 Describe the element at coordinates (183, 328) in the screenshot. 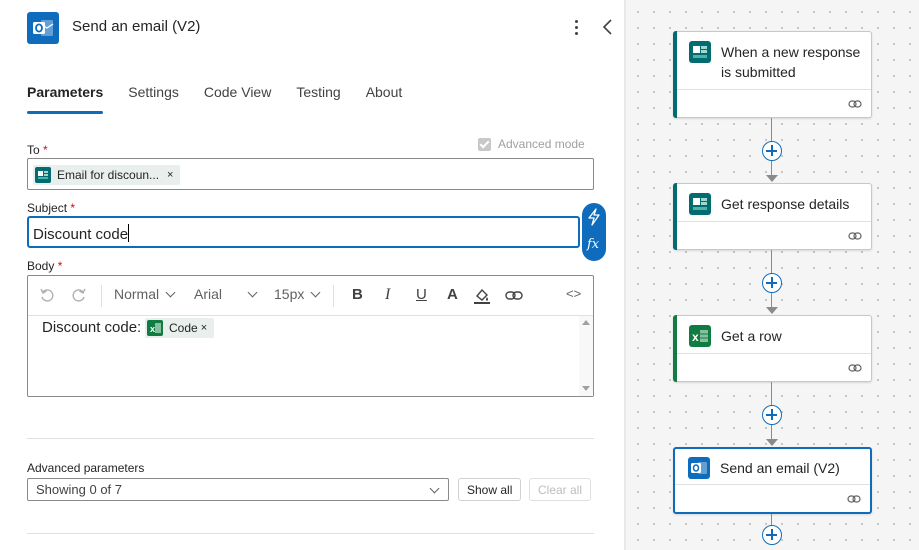

I see `body-token-label: Code` at that location.